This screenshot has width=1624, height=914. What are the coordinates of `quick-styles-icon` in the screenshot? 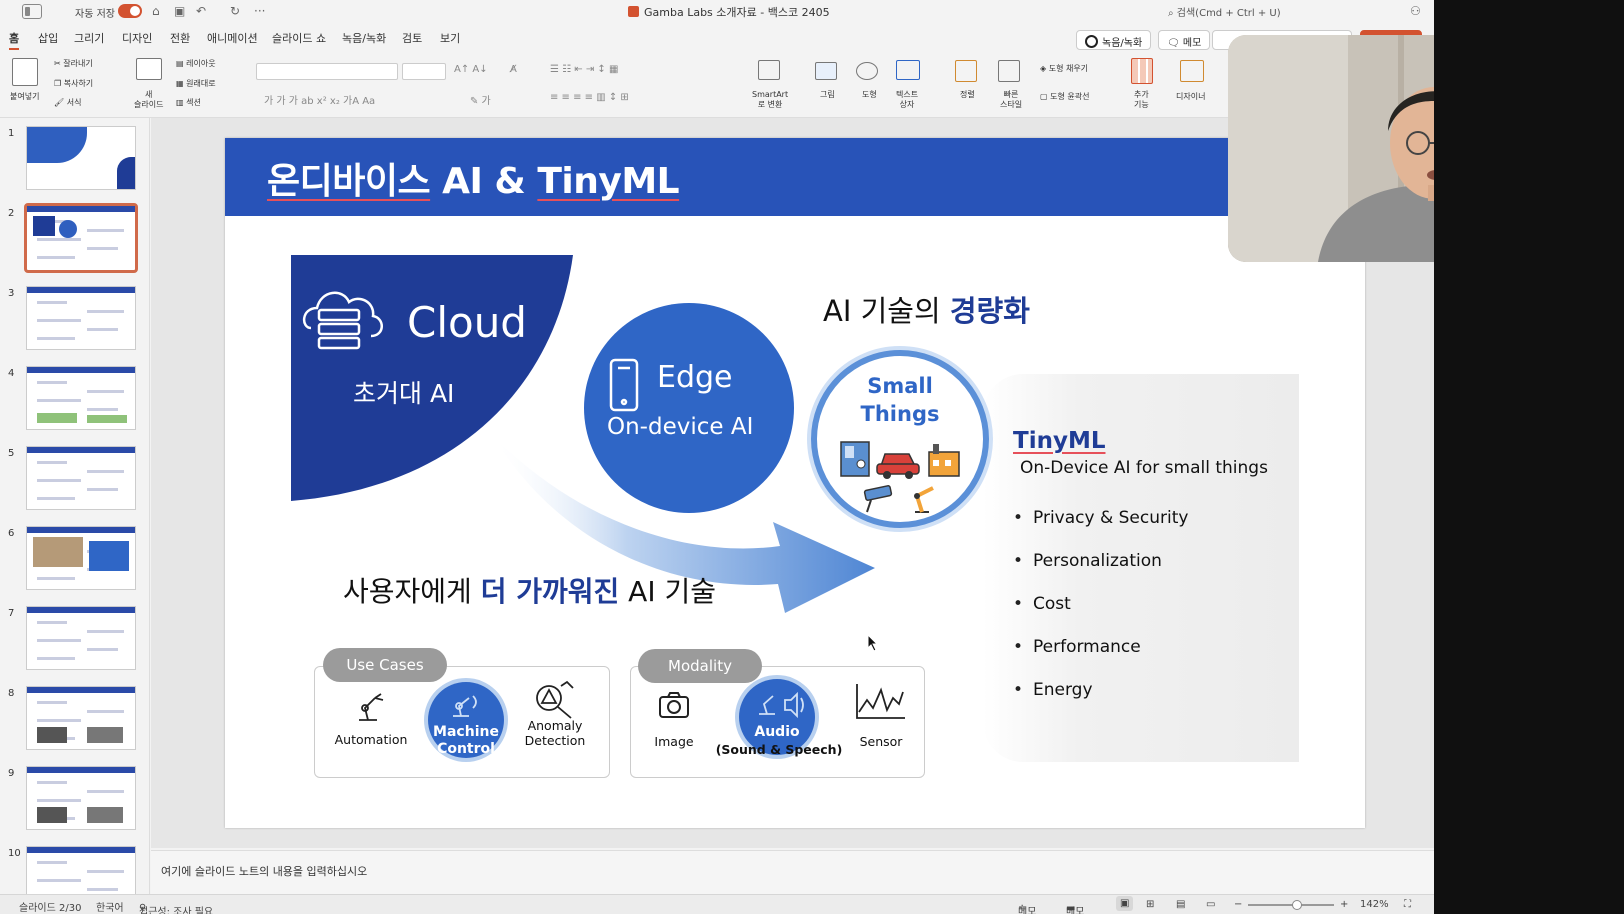 It's located at (1009, 71).